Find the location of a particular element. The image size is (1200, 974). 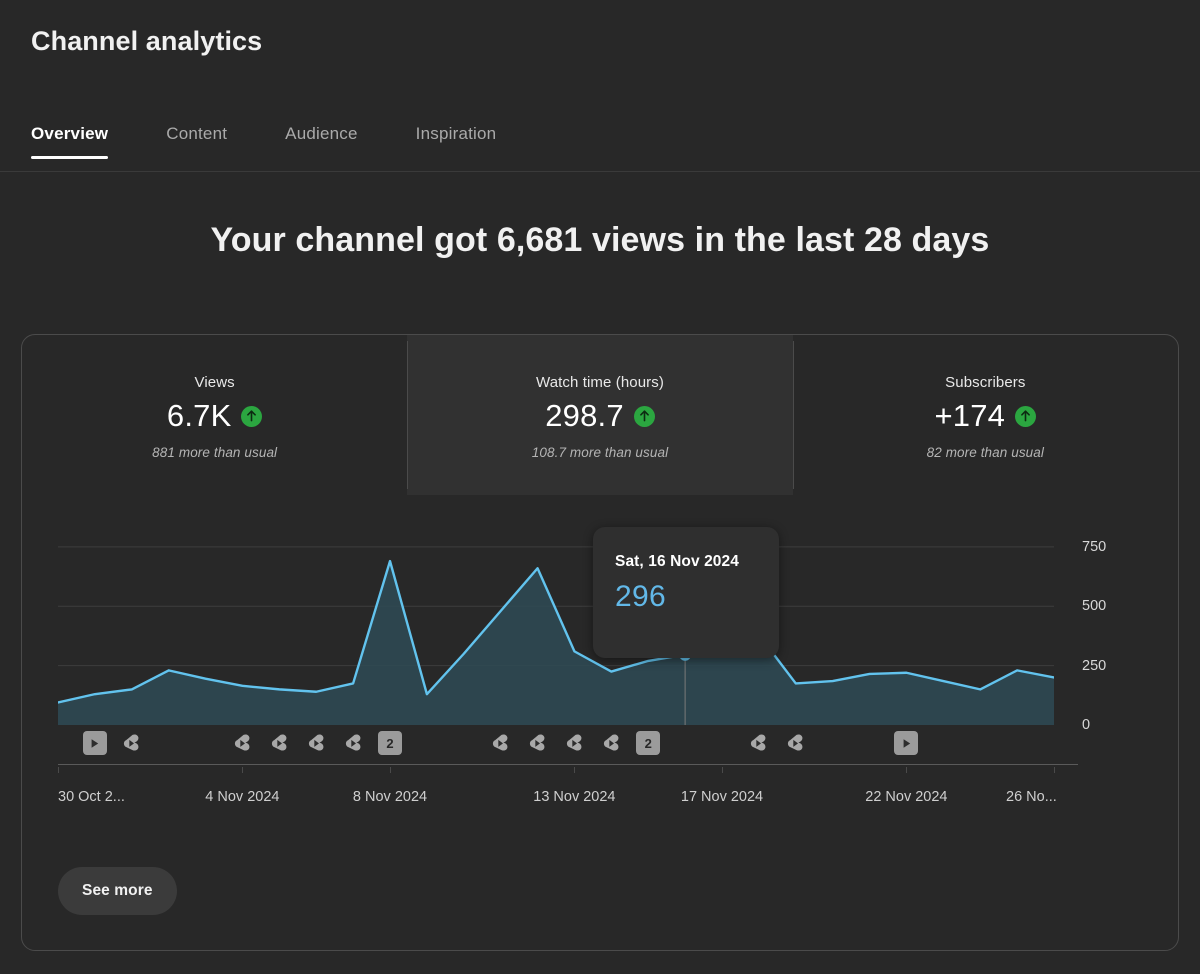

see-more-button: See more is located at coordinates (117, 891).